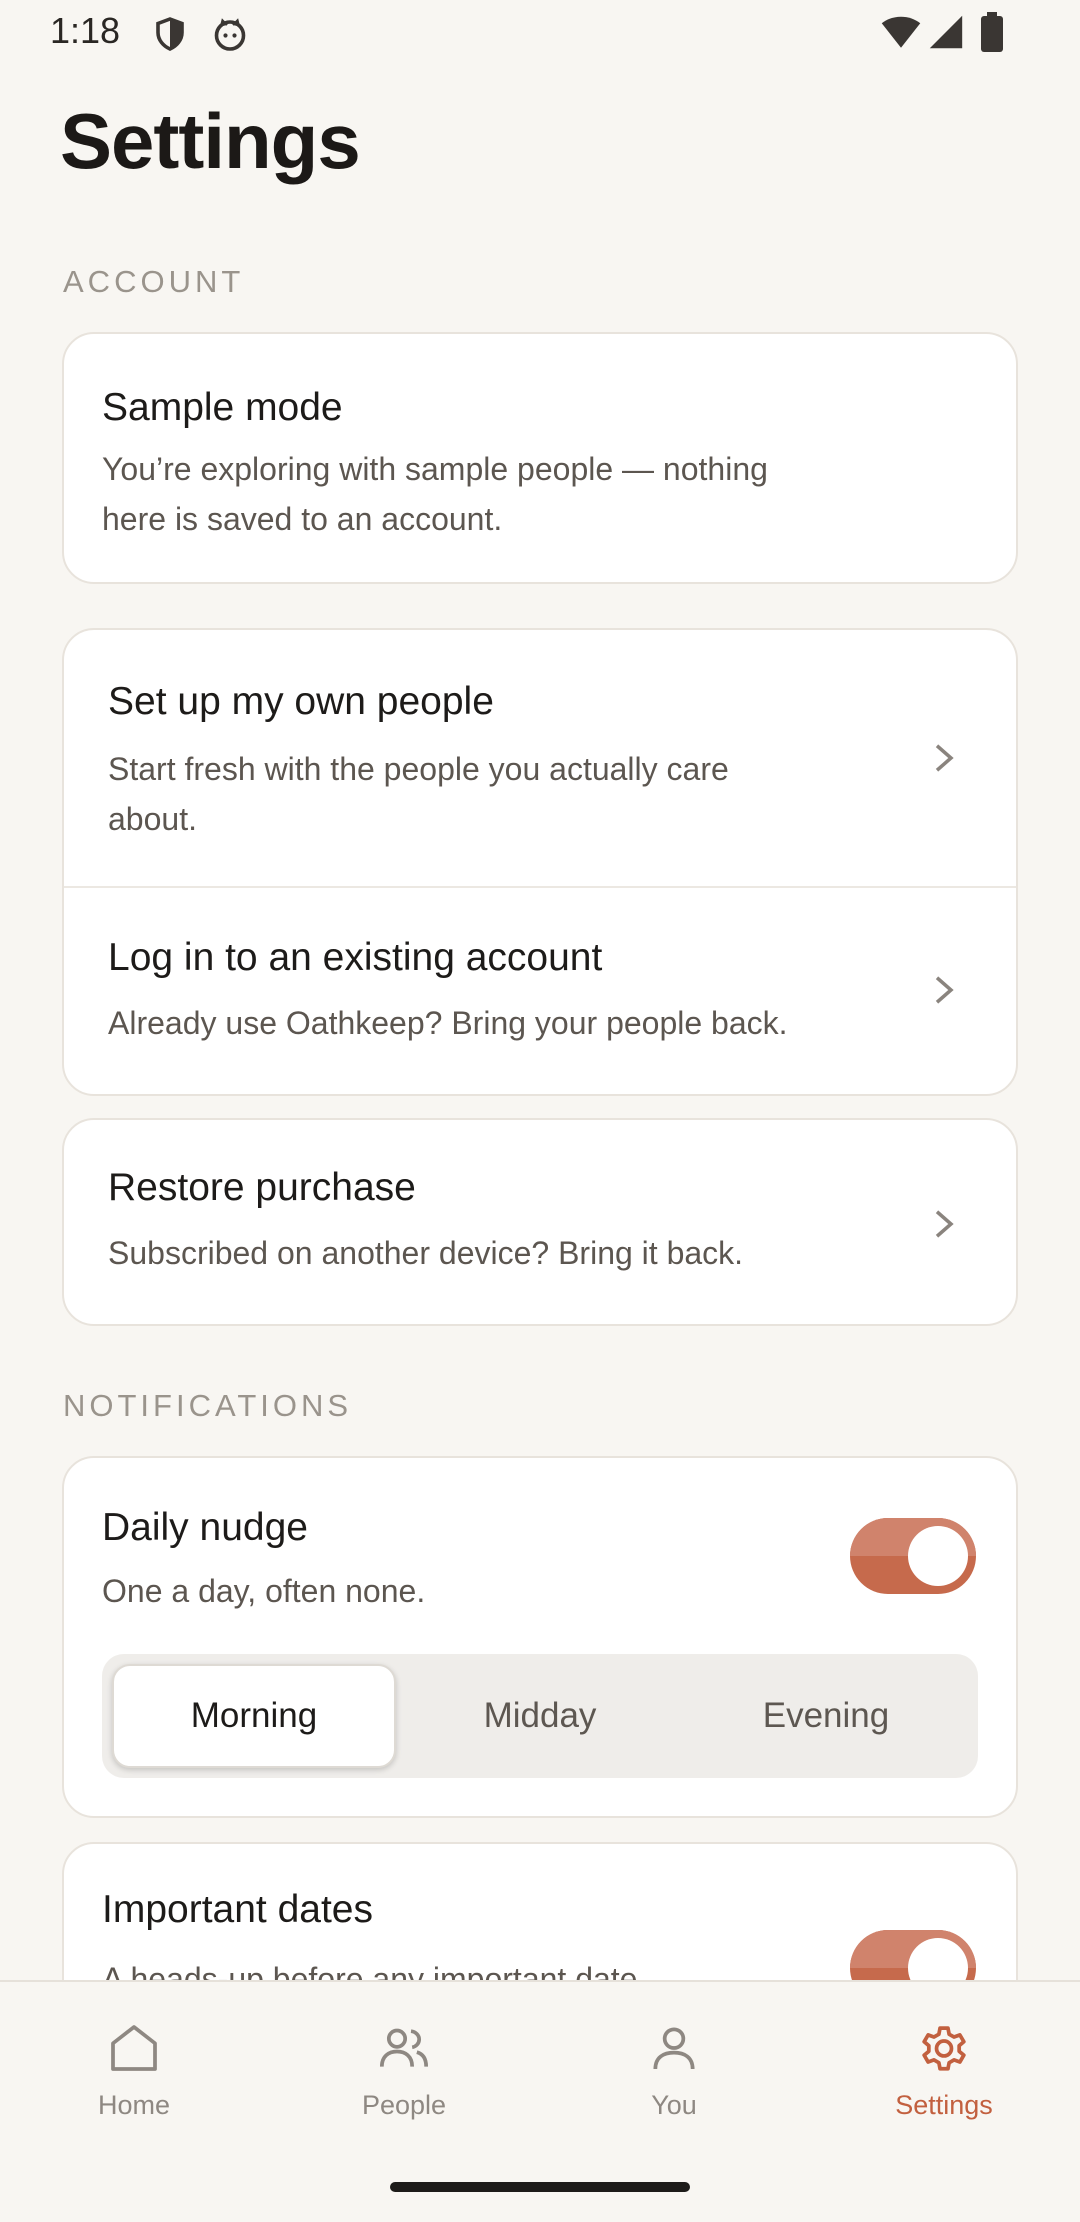  What do you see at coordinates (222, 407) in the screenshot?
I see `sample-mode-title: Sample mode` at bounding box center [222, 407].